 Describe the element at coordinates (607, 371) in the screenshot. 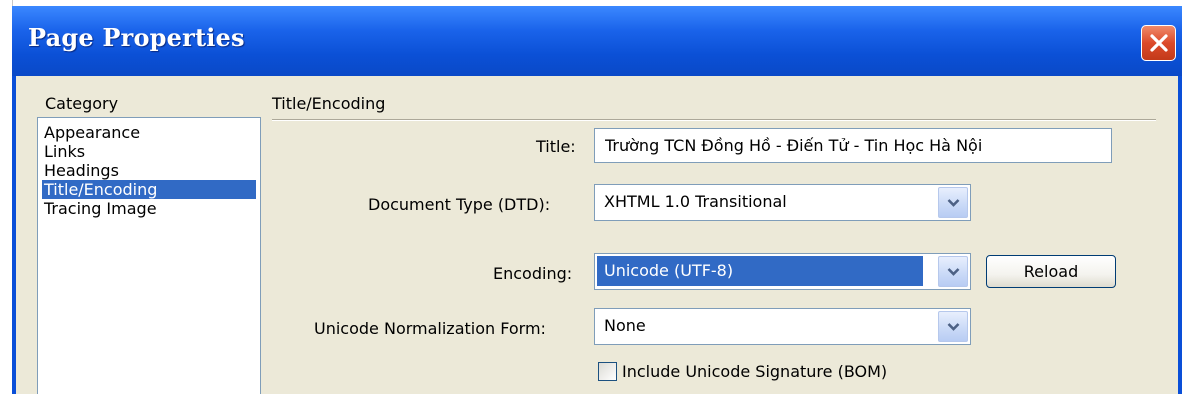

I see `bom-checkbox` at that location.